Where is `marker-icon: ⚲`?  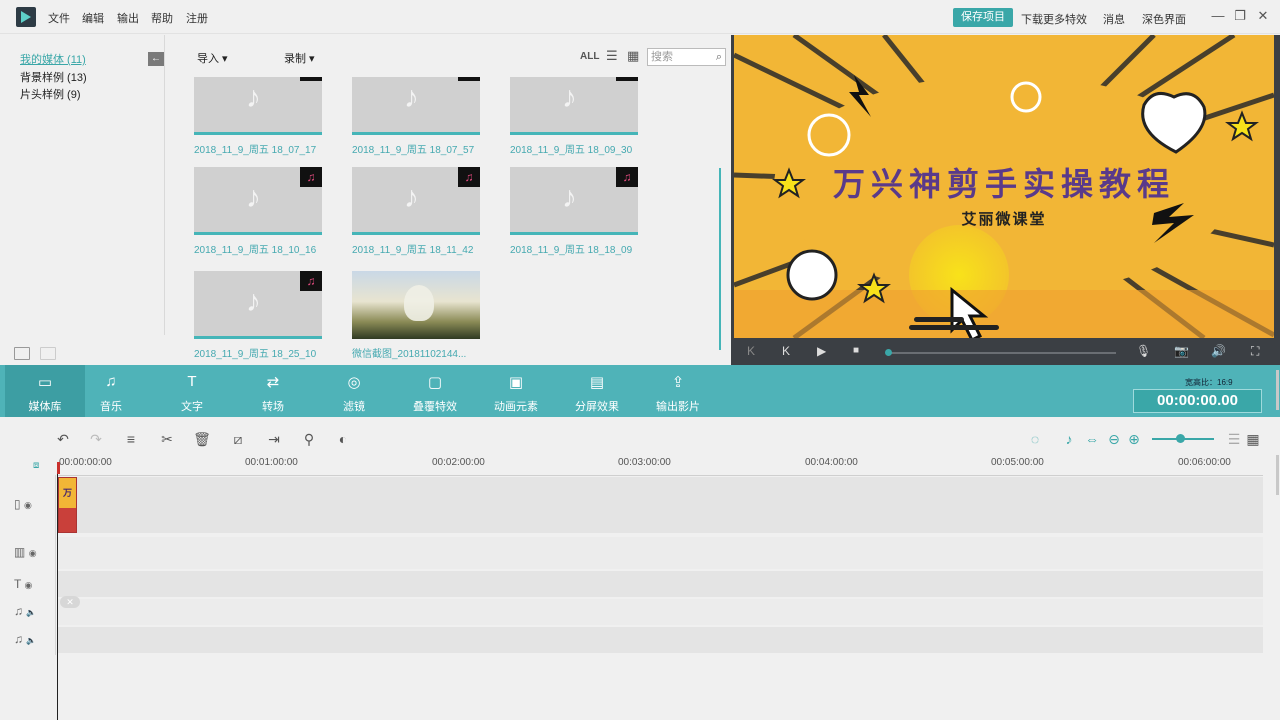
marker-icon: ⚲ is located at coordinates (309, 439).